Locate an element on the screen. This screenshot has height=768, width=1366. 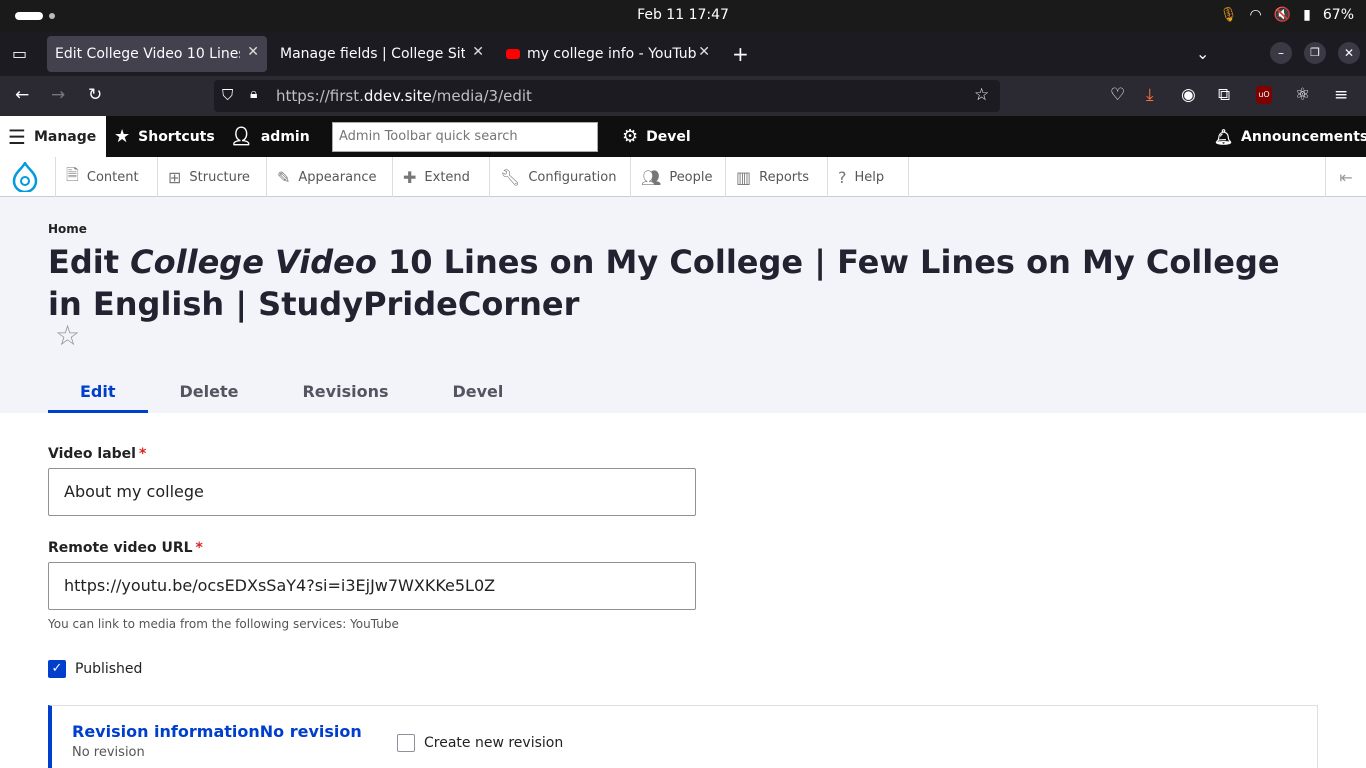
file-icon: 🗎 is located at coordinates (72, 174).